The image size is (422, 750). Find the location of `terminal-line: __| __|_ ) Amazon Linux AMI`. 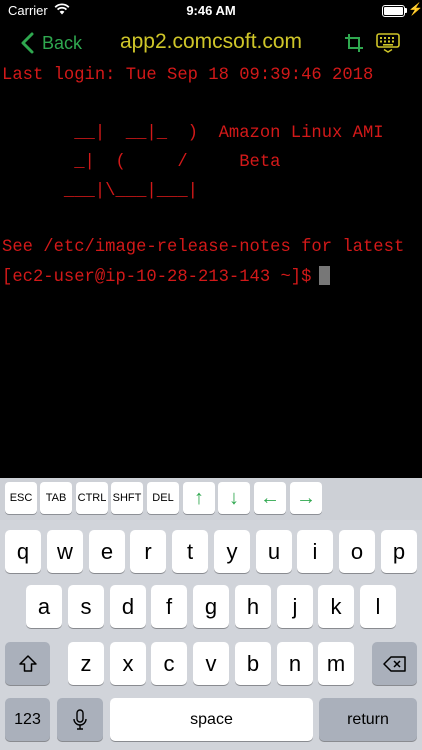

terminal-line: __| __|_ ) Amazon Linux AMI is located at coordinates (193, 133).